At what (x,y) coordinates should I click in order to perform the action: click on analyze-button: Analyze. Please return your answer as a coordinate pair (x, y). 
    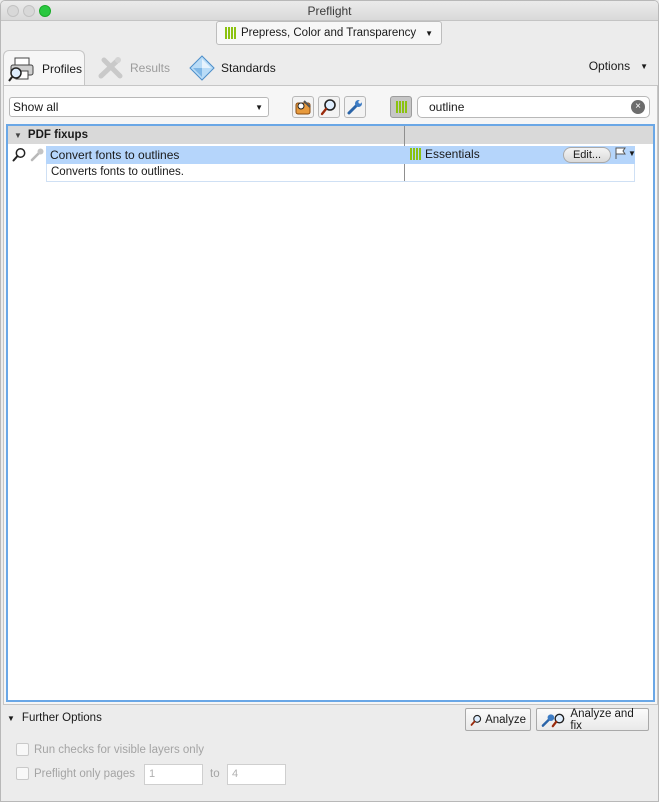
    Looking at the image, I should click on (498, 719).